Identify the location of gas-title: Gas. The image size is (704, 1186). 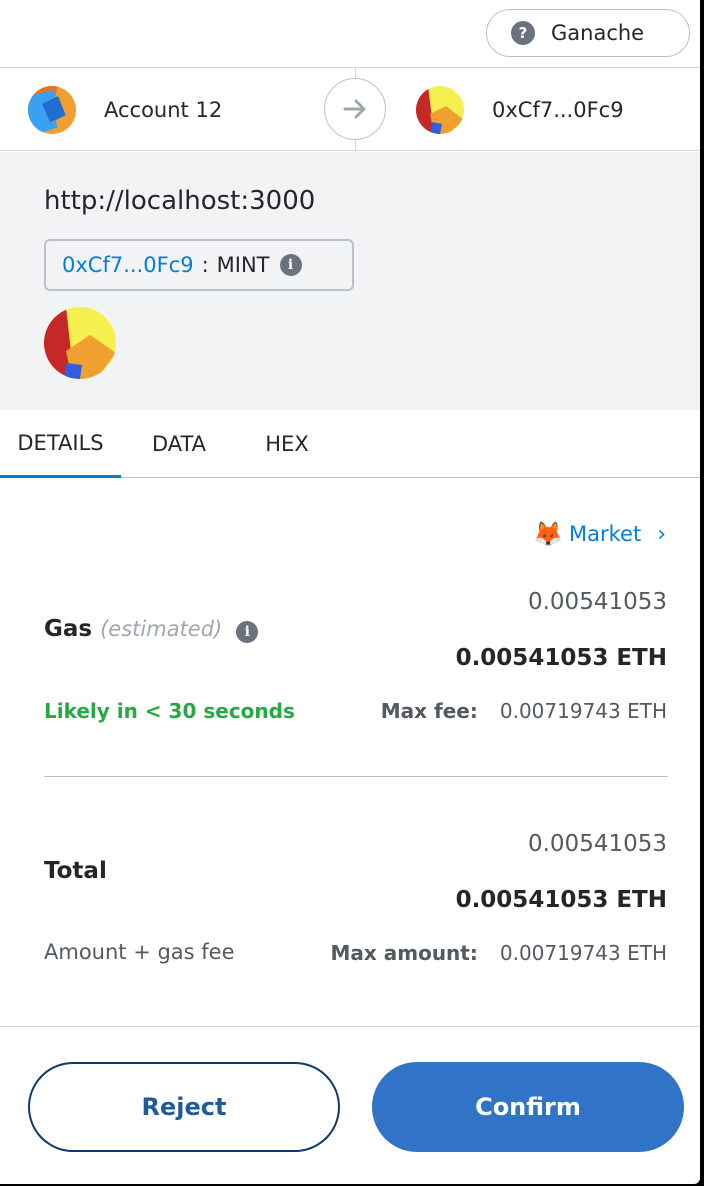
(68, 629).